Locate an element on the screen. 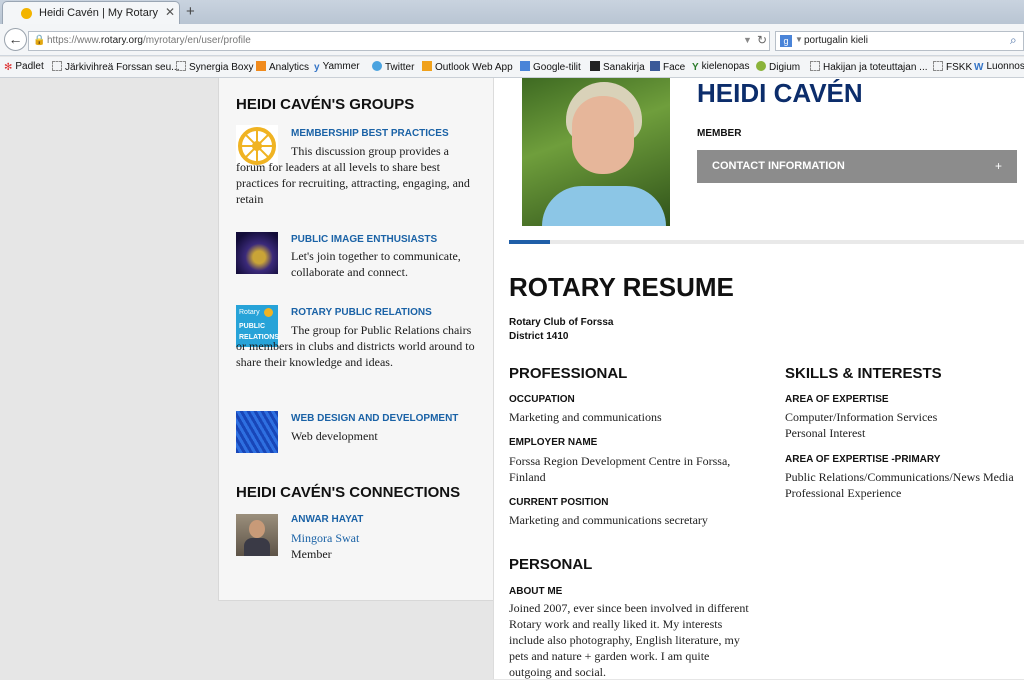 The height and width of the screenshot is (680, 1024). connection-club-link: Mingora Swat is located at coordinates (325, 538).